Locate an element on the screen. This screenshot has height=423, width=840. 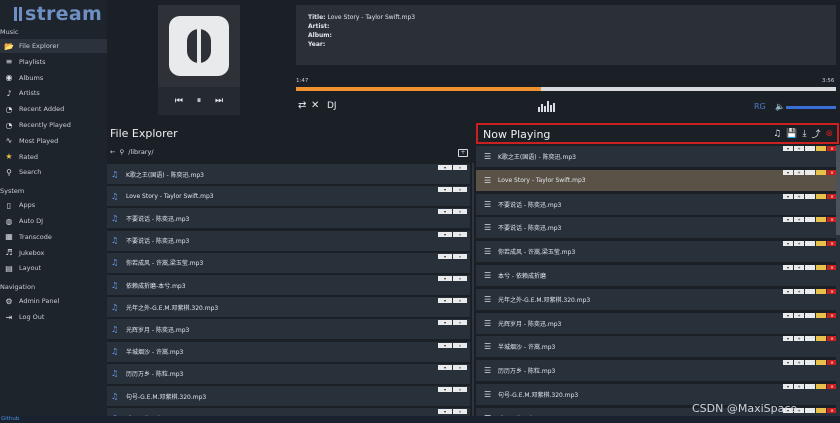
sidebar-item-log-out: ⇥ Log Out is located at coordinates (53, 317).